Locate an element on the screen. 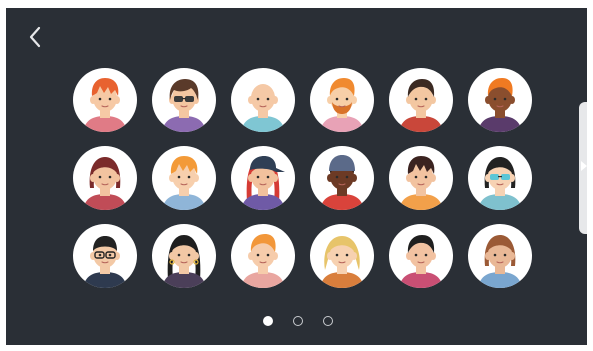 The image size is (593, 351). chevron-left-icon is located at coordinates (35, 37).